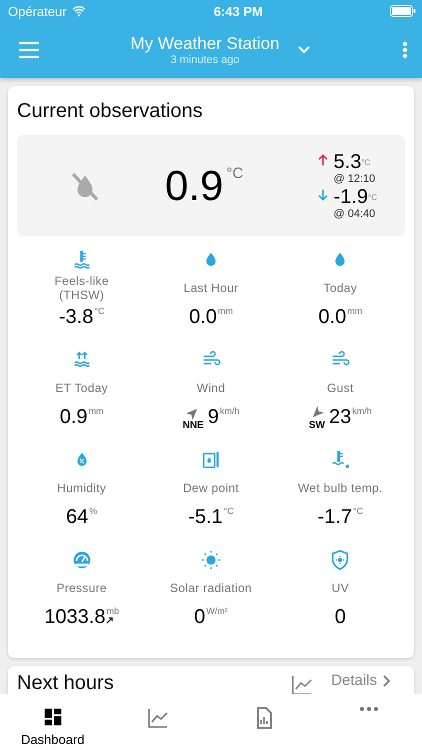 This screenshot has width=422, height=750. I want to click on metric-label: Humidity, so click(82, 488).